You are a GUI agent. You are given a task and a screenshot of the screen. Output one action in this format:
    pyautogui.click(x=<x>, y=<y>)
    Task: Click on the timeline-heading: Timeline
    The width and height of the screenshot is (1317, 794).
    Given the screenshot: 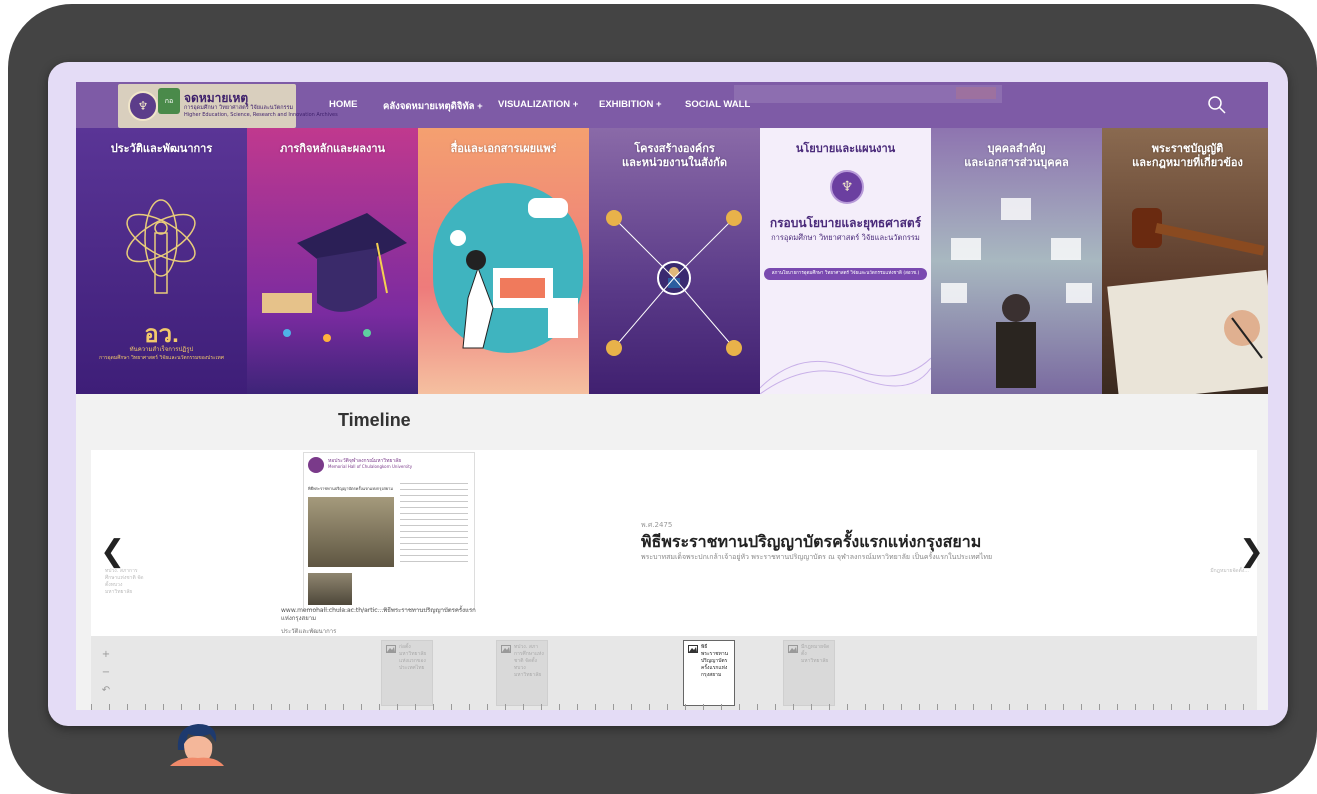 What is the action you would take?
    pyautogui.click(x=374, y=420)
    